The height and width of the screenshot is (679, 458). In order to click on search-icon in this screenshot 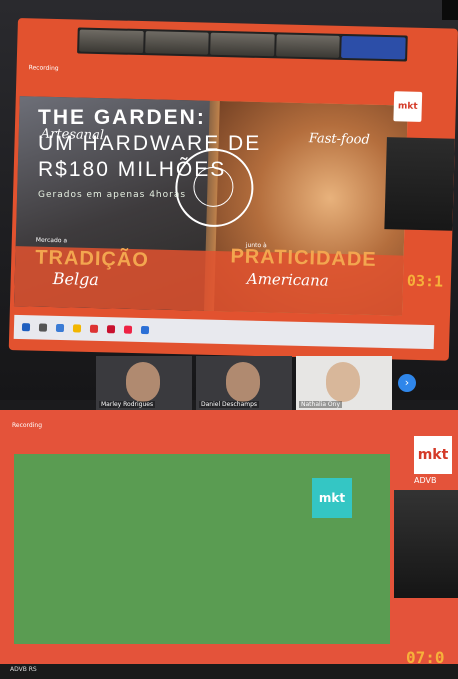, I will do `click(43, 327)`.